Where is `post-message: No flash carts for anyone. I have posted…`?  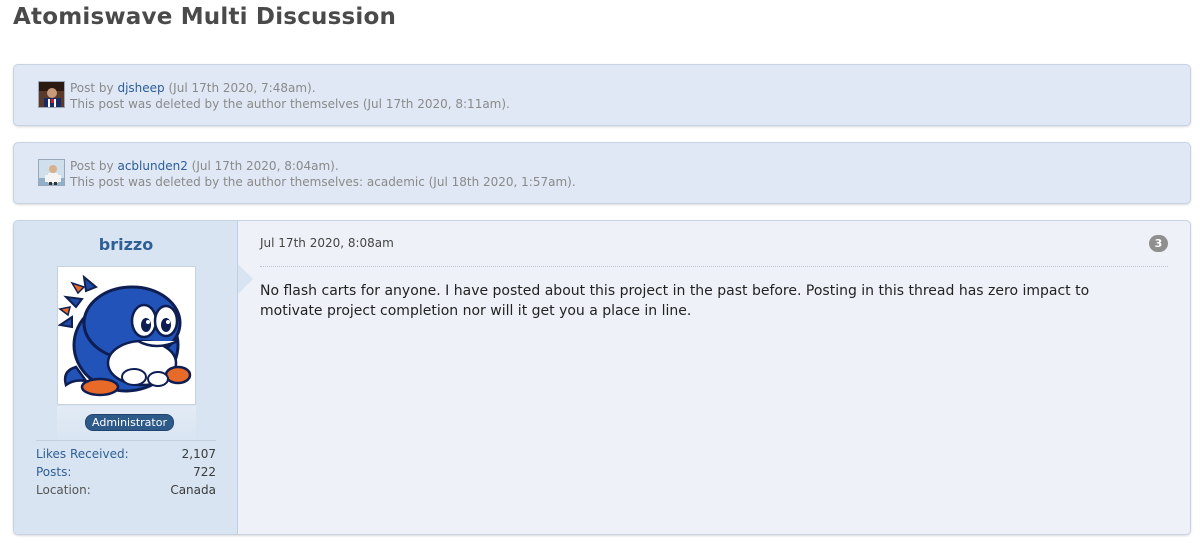 post-message: No flash carts for anyone. I have posted… is located at coordinates (675, 301).